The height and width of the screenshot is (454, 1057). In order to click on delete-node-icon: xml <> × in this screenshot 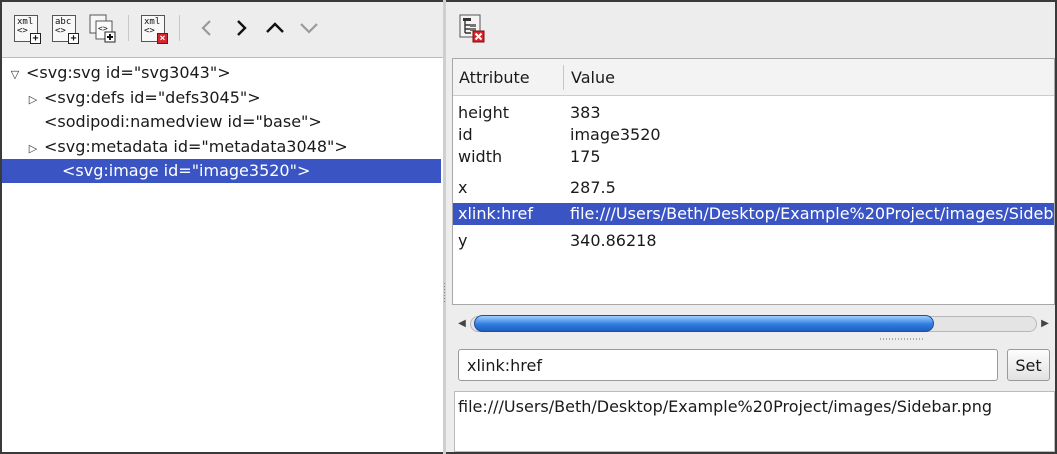, I will do `click(154, 29)`.